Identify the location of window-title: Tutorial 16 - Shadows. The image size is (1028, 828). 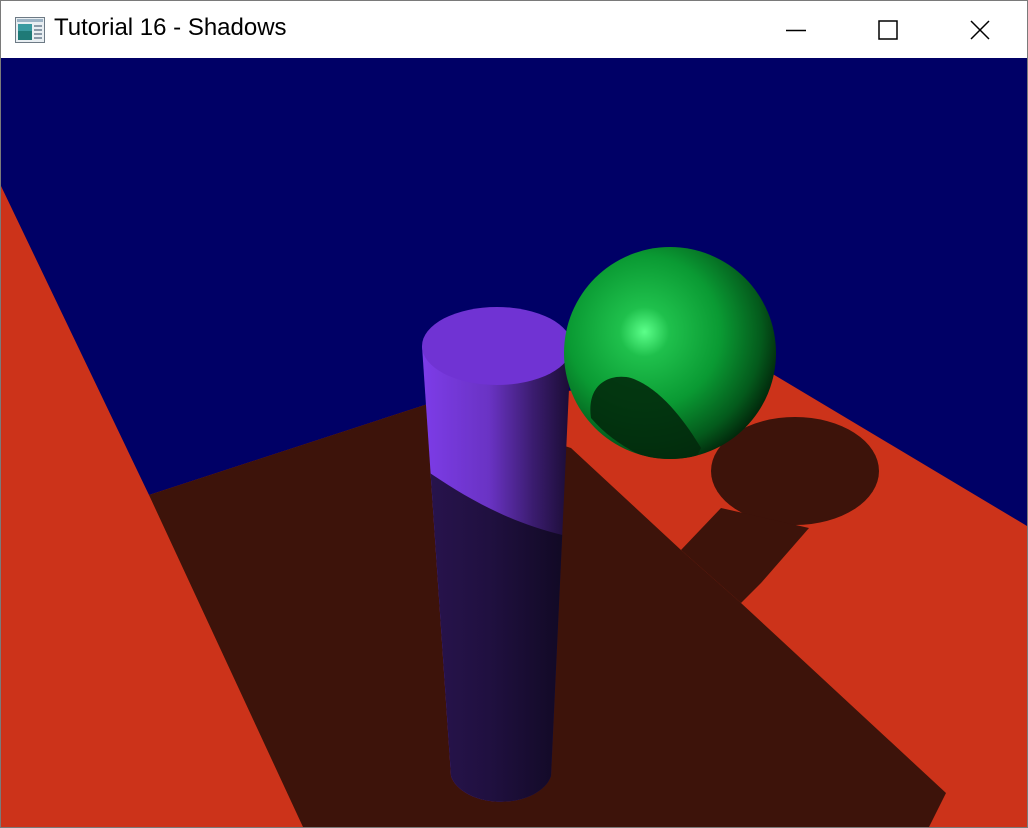
(170, 27).